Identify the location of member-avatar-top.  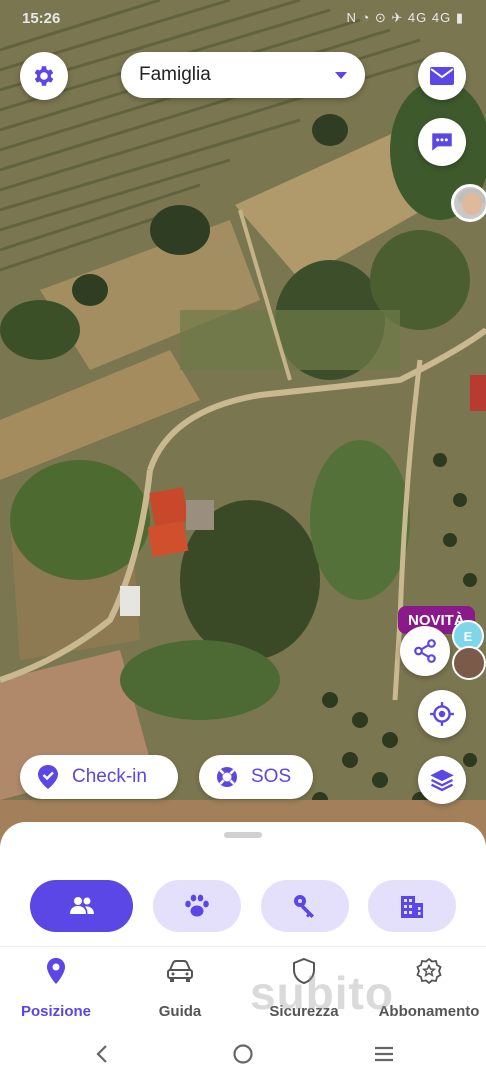
(468, 203).